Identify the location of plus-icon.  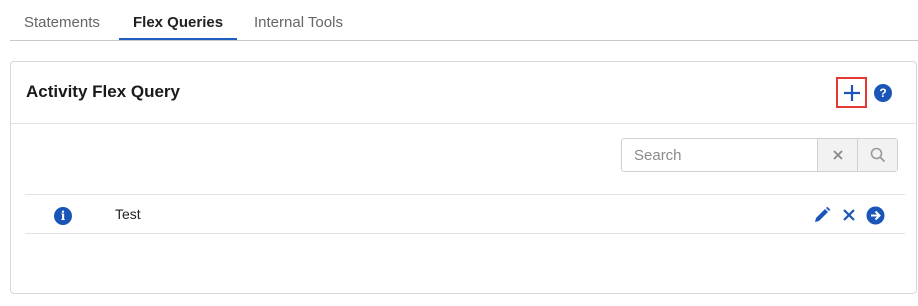
(851, 92).